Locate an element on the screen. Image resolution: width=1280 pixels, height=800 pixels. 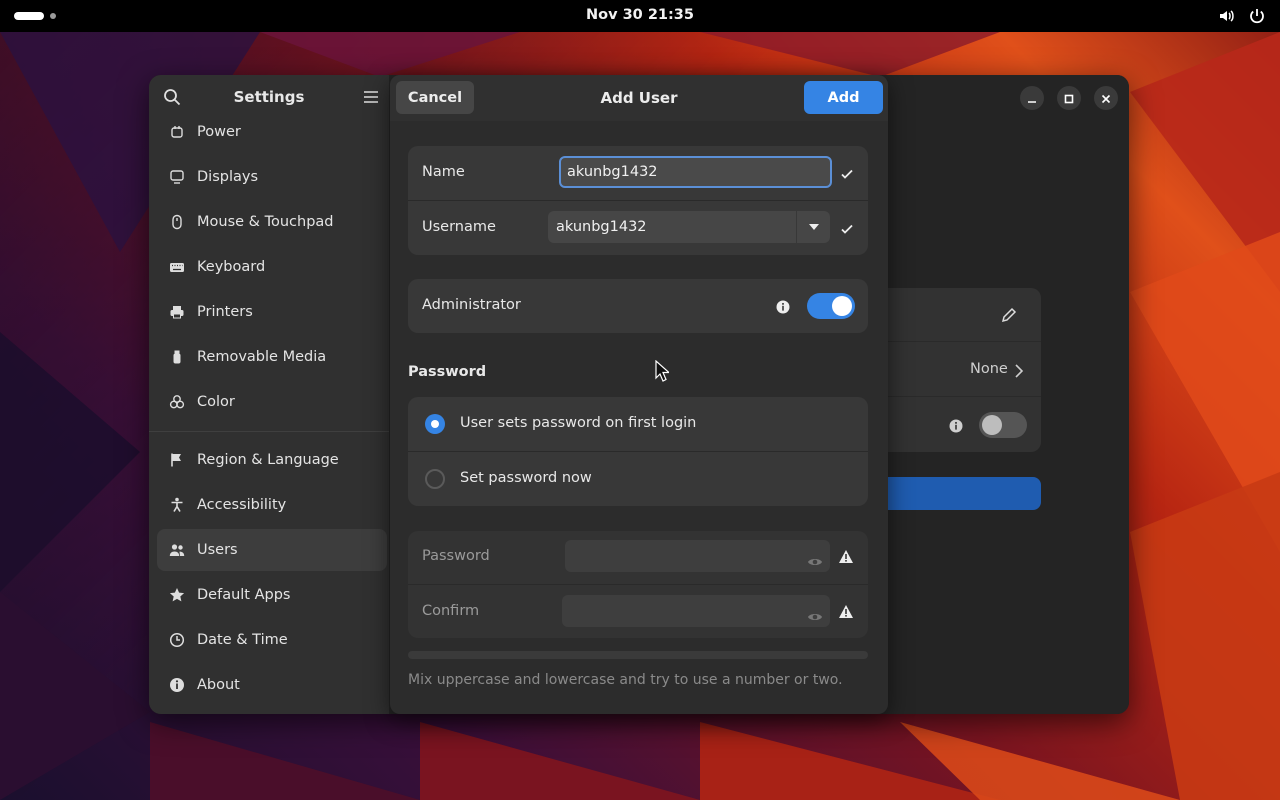
accessibility-icon is located at coordinates (177, 505).